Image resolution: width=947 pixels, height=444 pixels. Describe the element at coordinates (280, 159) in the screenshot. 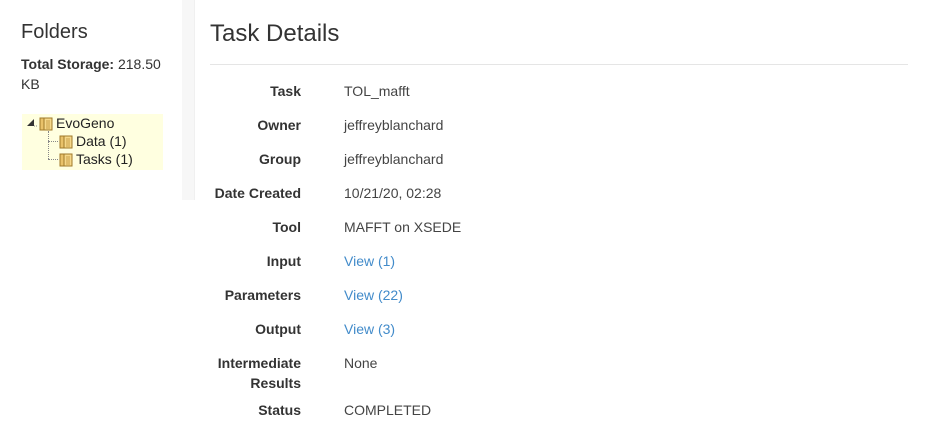

I see `detail-label: Group` at that location.